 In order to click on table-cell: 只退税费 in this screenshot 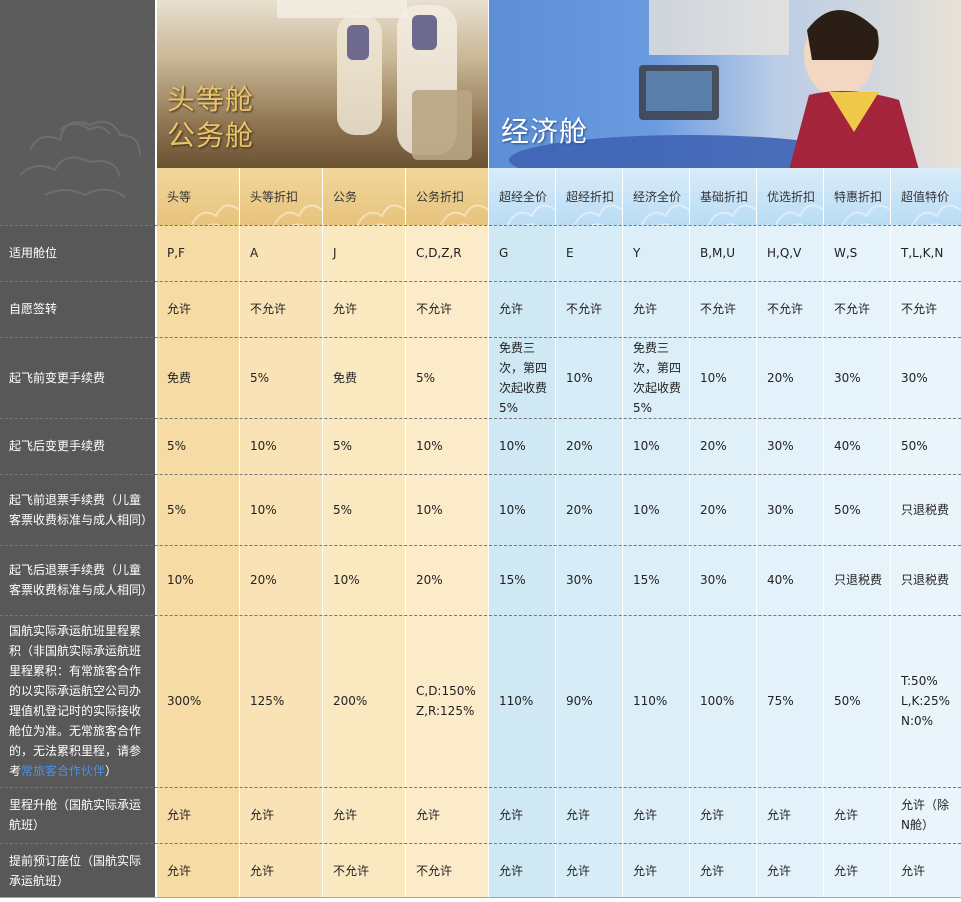, I will do `click(857, 580)`.